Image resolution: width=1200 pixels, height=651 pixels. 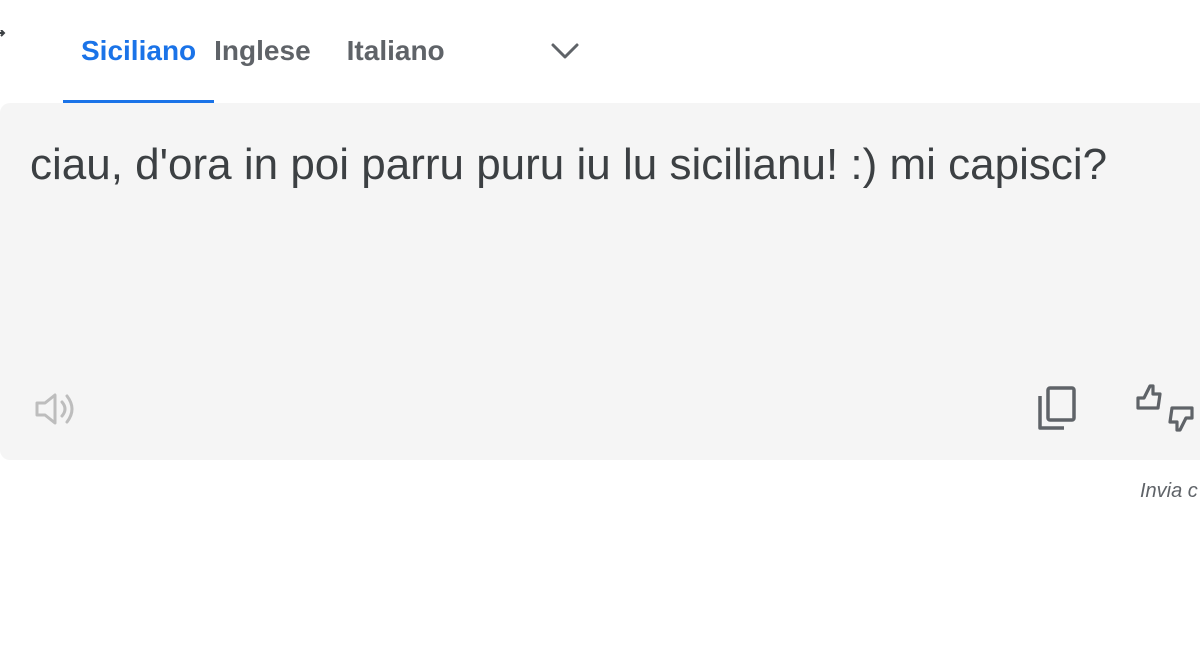 I want to click on chevron-down-icon, so click(x=565, y=52).